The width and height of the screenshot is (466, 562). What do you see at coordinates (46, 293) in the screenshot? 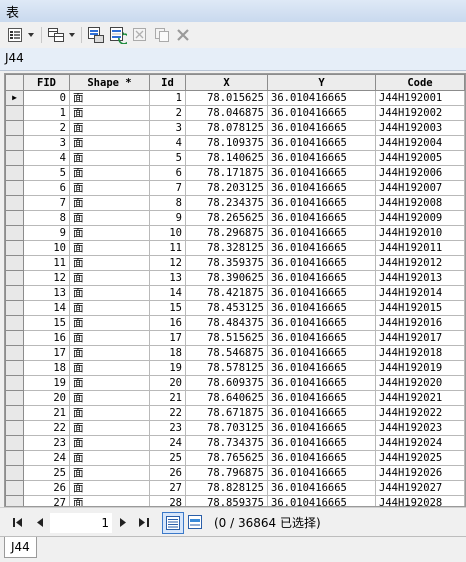
I see `fid-cell: 13` at bounding box center [46, 293].